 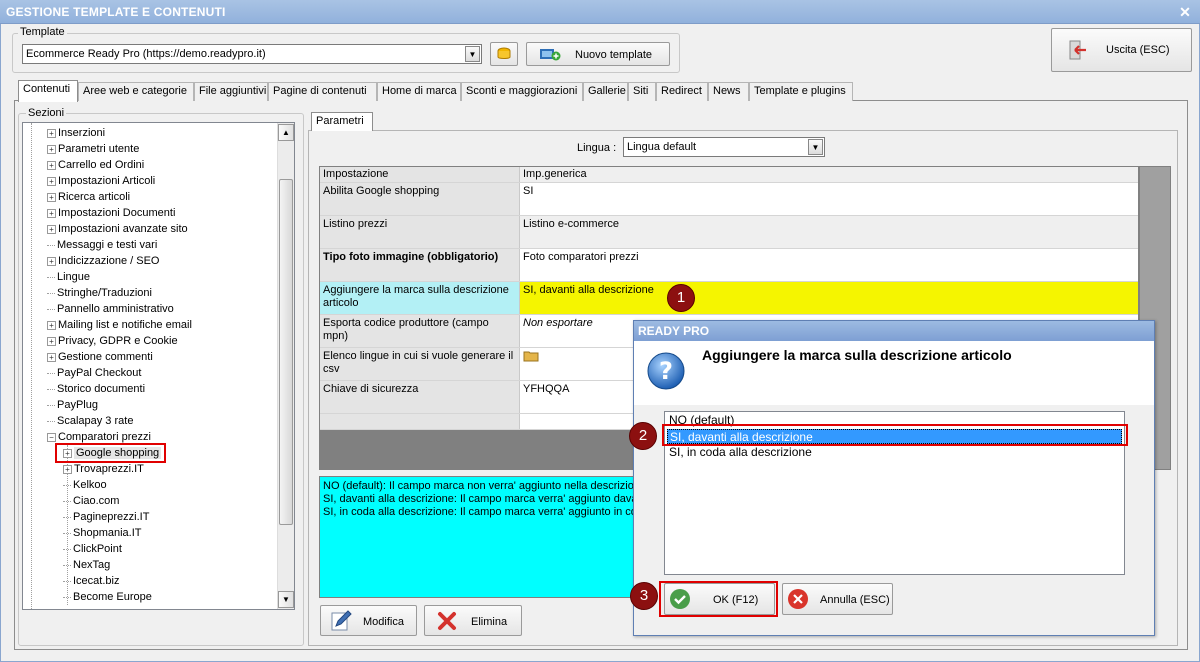 I want to click on collapse-icon: −, so click(x=51, y=437).